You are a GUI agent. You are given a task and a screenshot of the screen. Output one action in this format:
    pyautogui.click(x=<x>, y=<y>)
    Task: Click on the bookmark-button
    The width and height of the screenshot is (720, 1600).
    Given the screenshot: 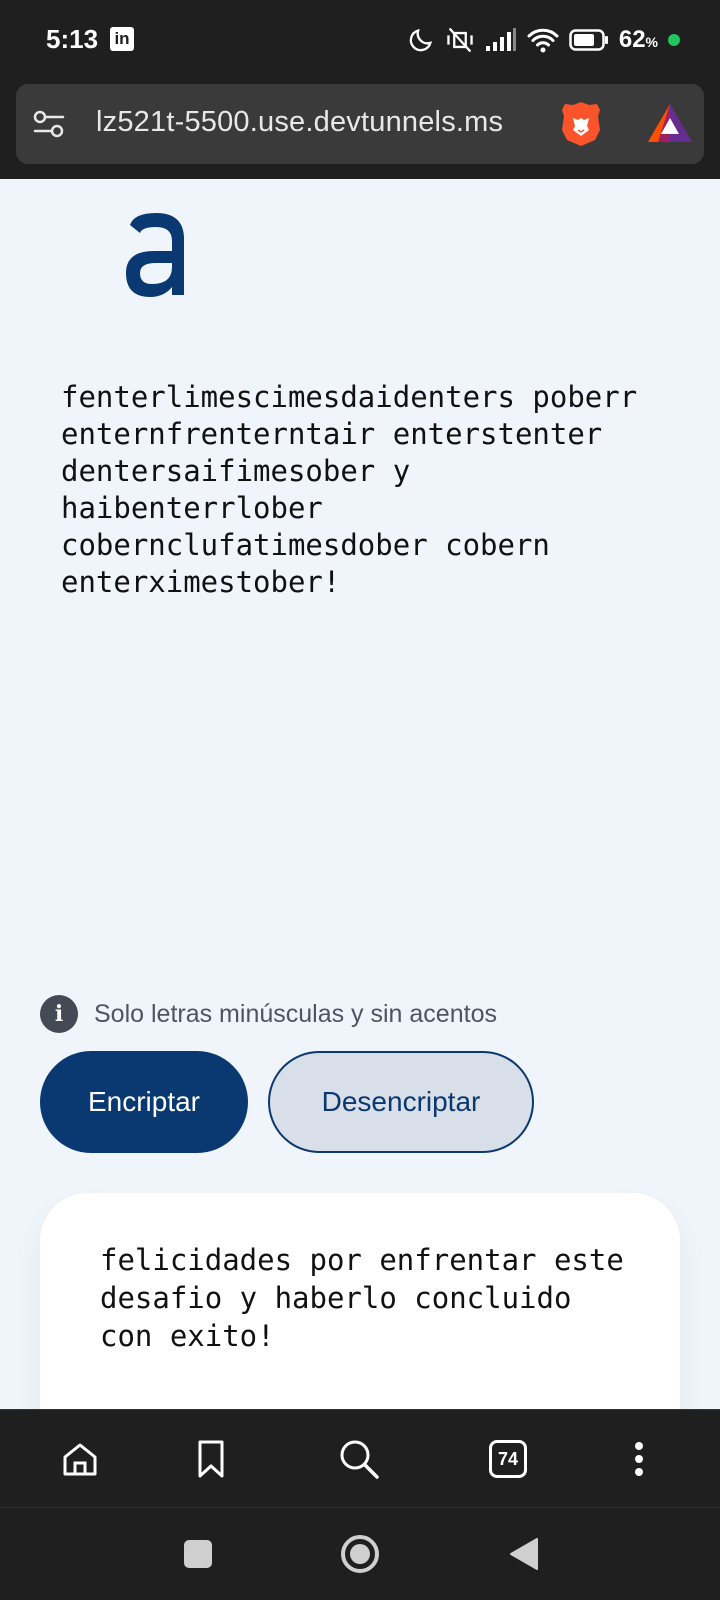 What is the action you would take?
    pyautogui.click(x=211, y=1459)
    